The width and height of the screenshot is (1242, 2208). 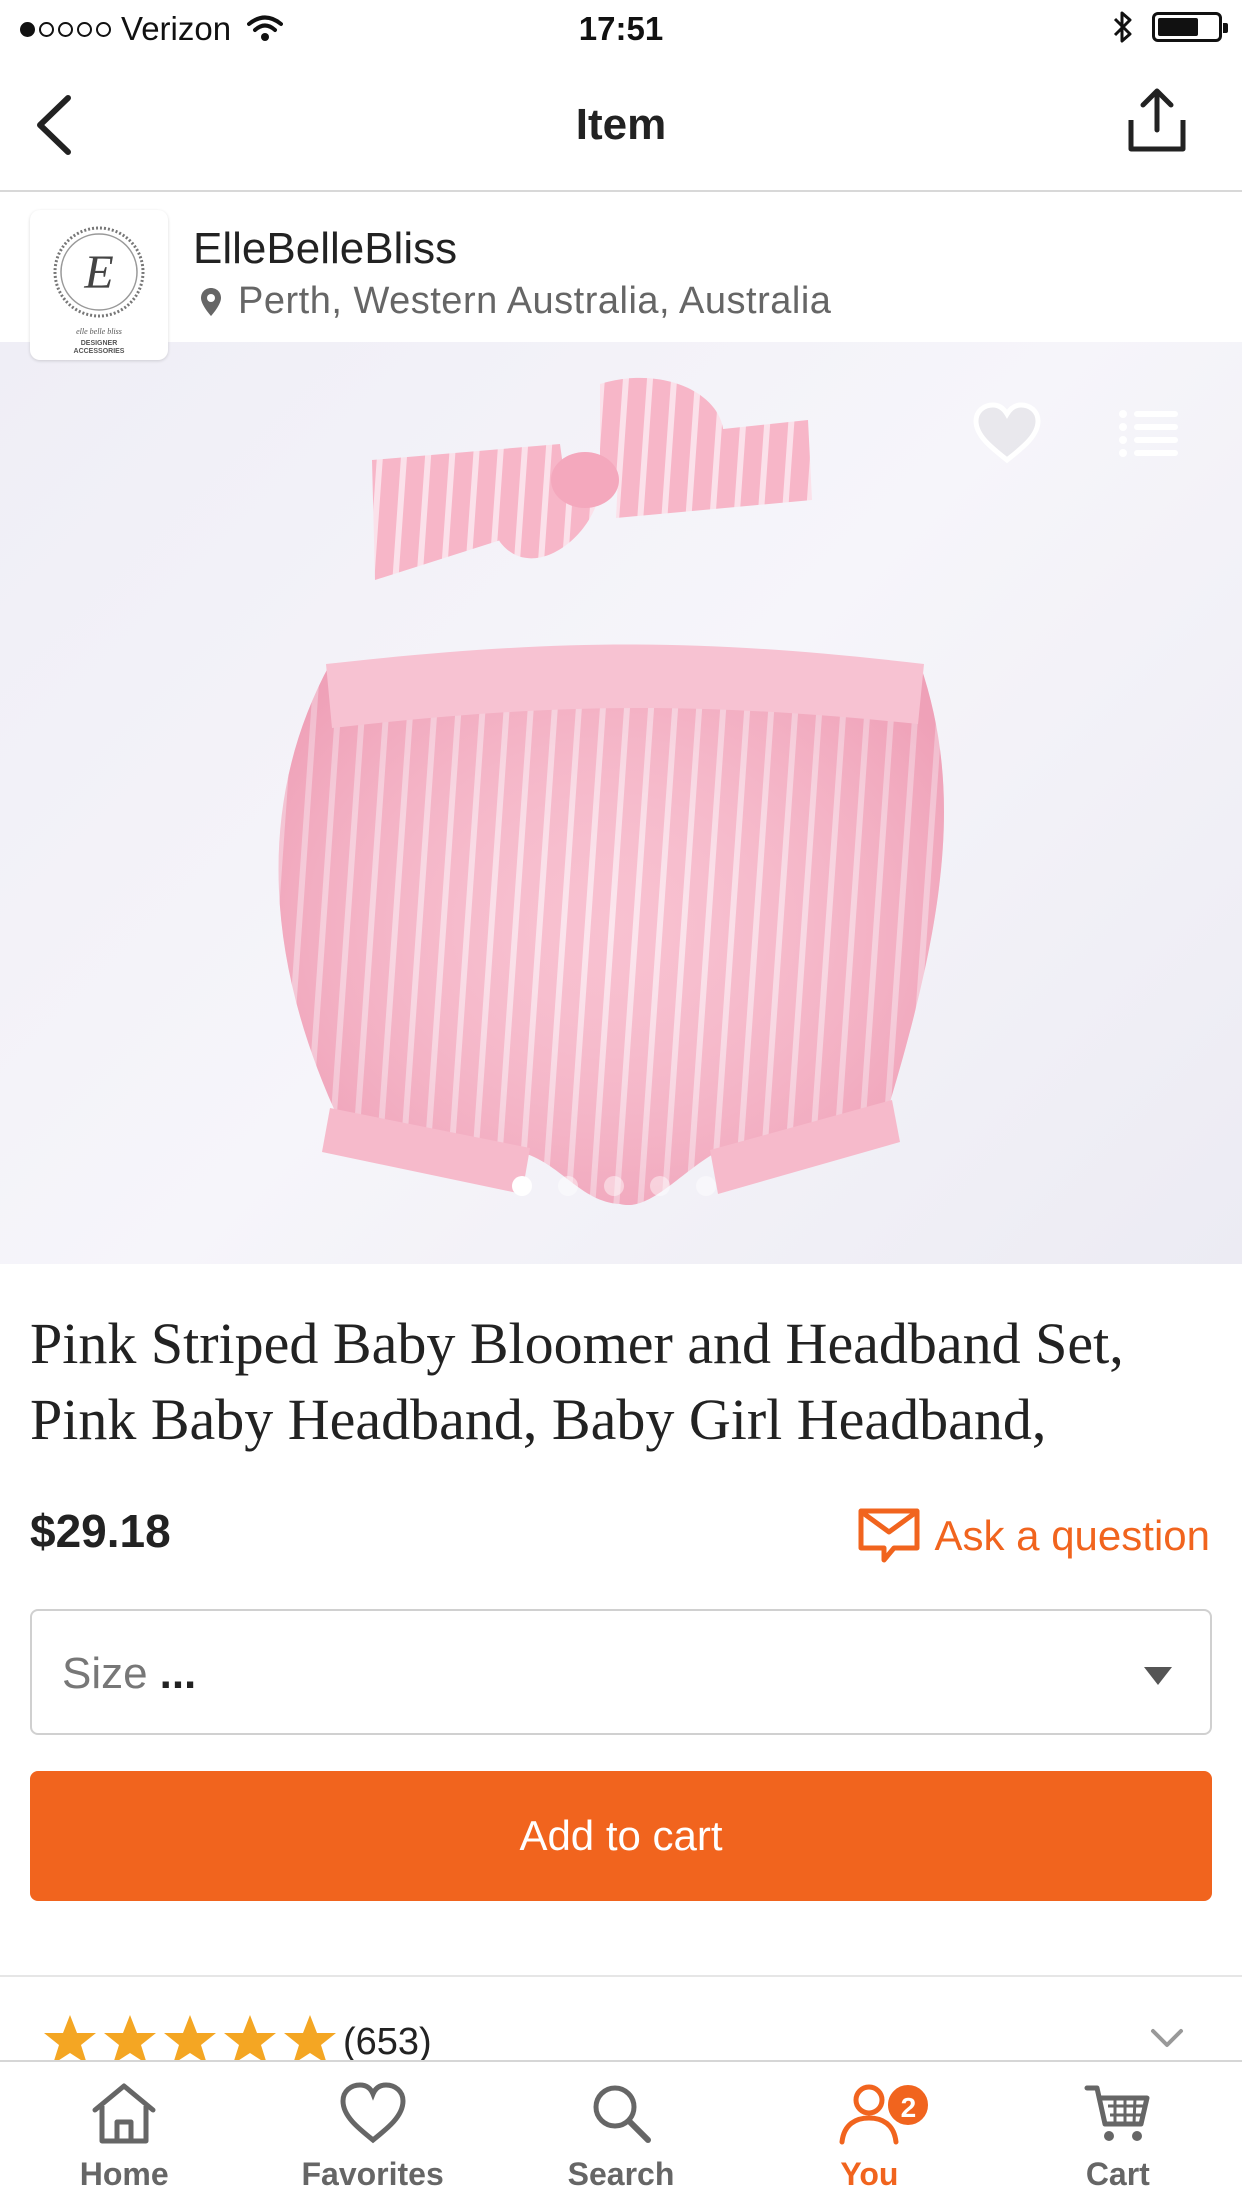 I want to click on svg-text: DESIGNER, so click(x=99, y=343).